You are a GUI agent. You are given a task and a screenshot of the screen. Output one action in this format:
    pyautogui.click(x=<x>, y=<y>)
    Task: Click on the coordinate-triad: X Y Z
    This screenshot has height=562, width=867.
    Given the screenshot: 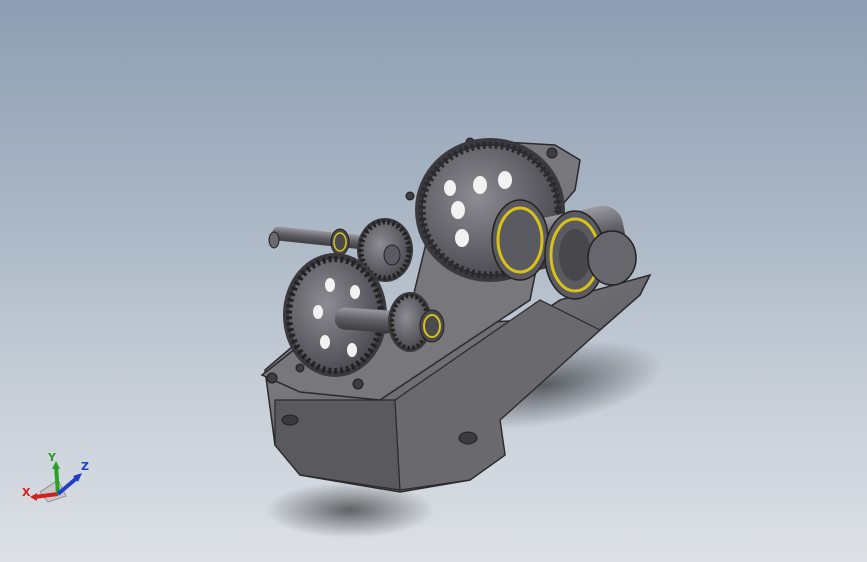 What is the action you would take?
    pyautogui.click(x=55, y=477)
    